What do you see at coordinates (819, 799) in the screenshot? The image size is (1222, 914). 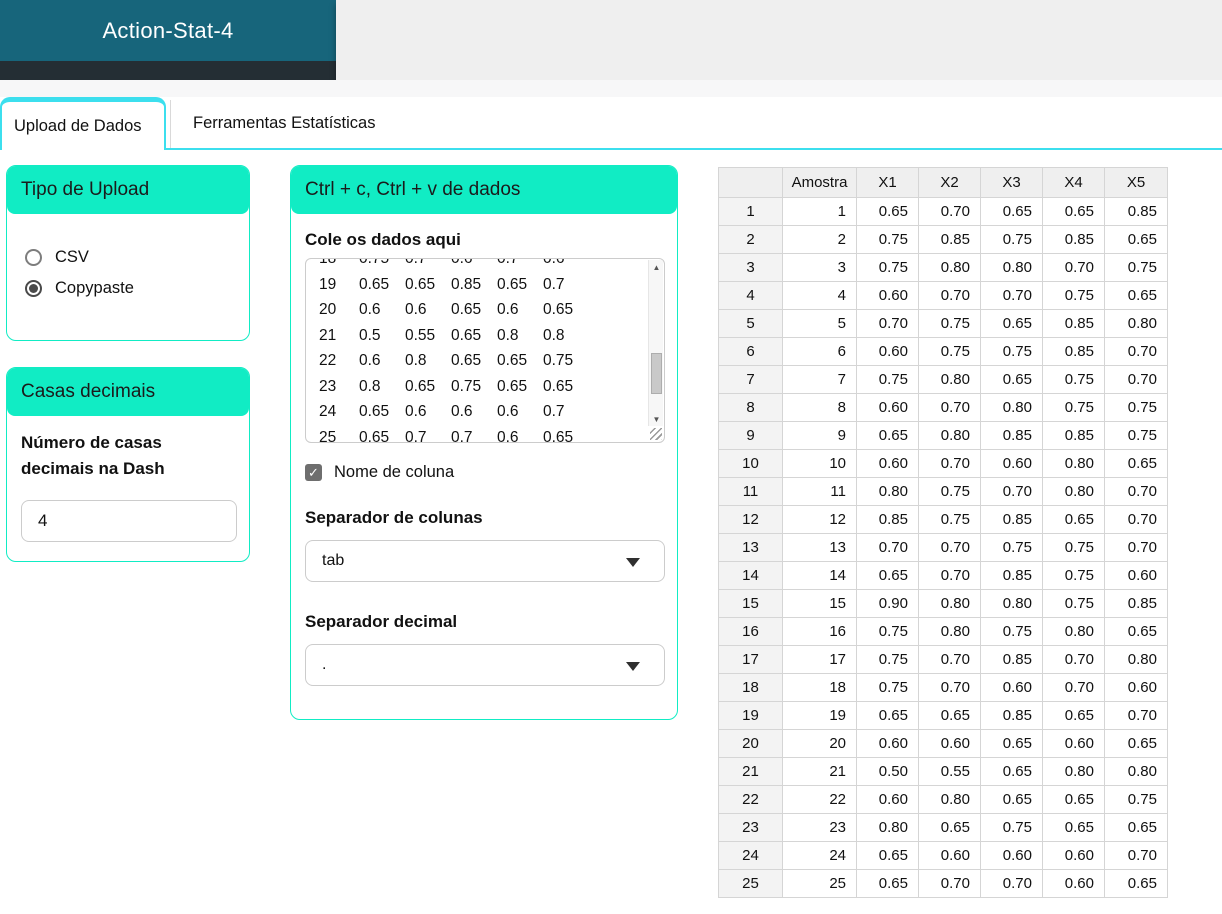 I see `table-cell: 22` at bounding box center [819, 799].